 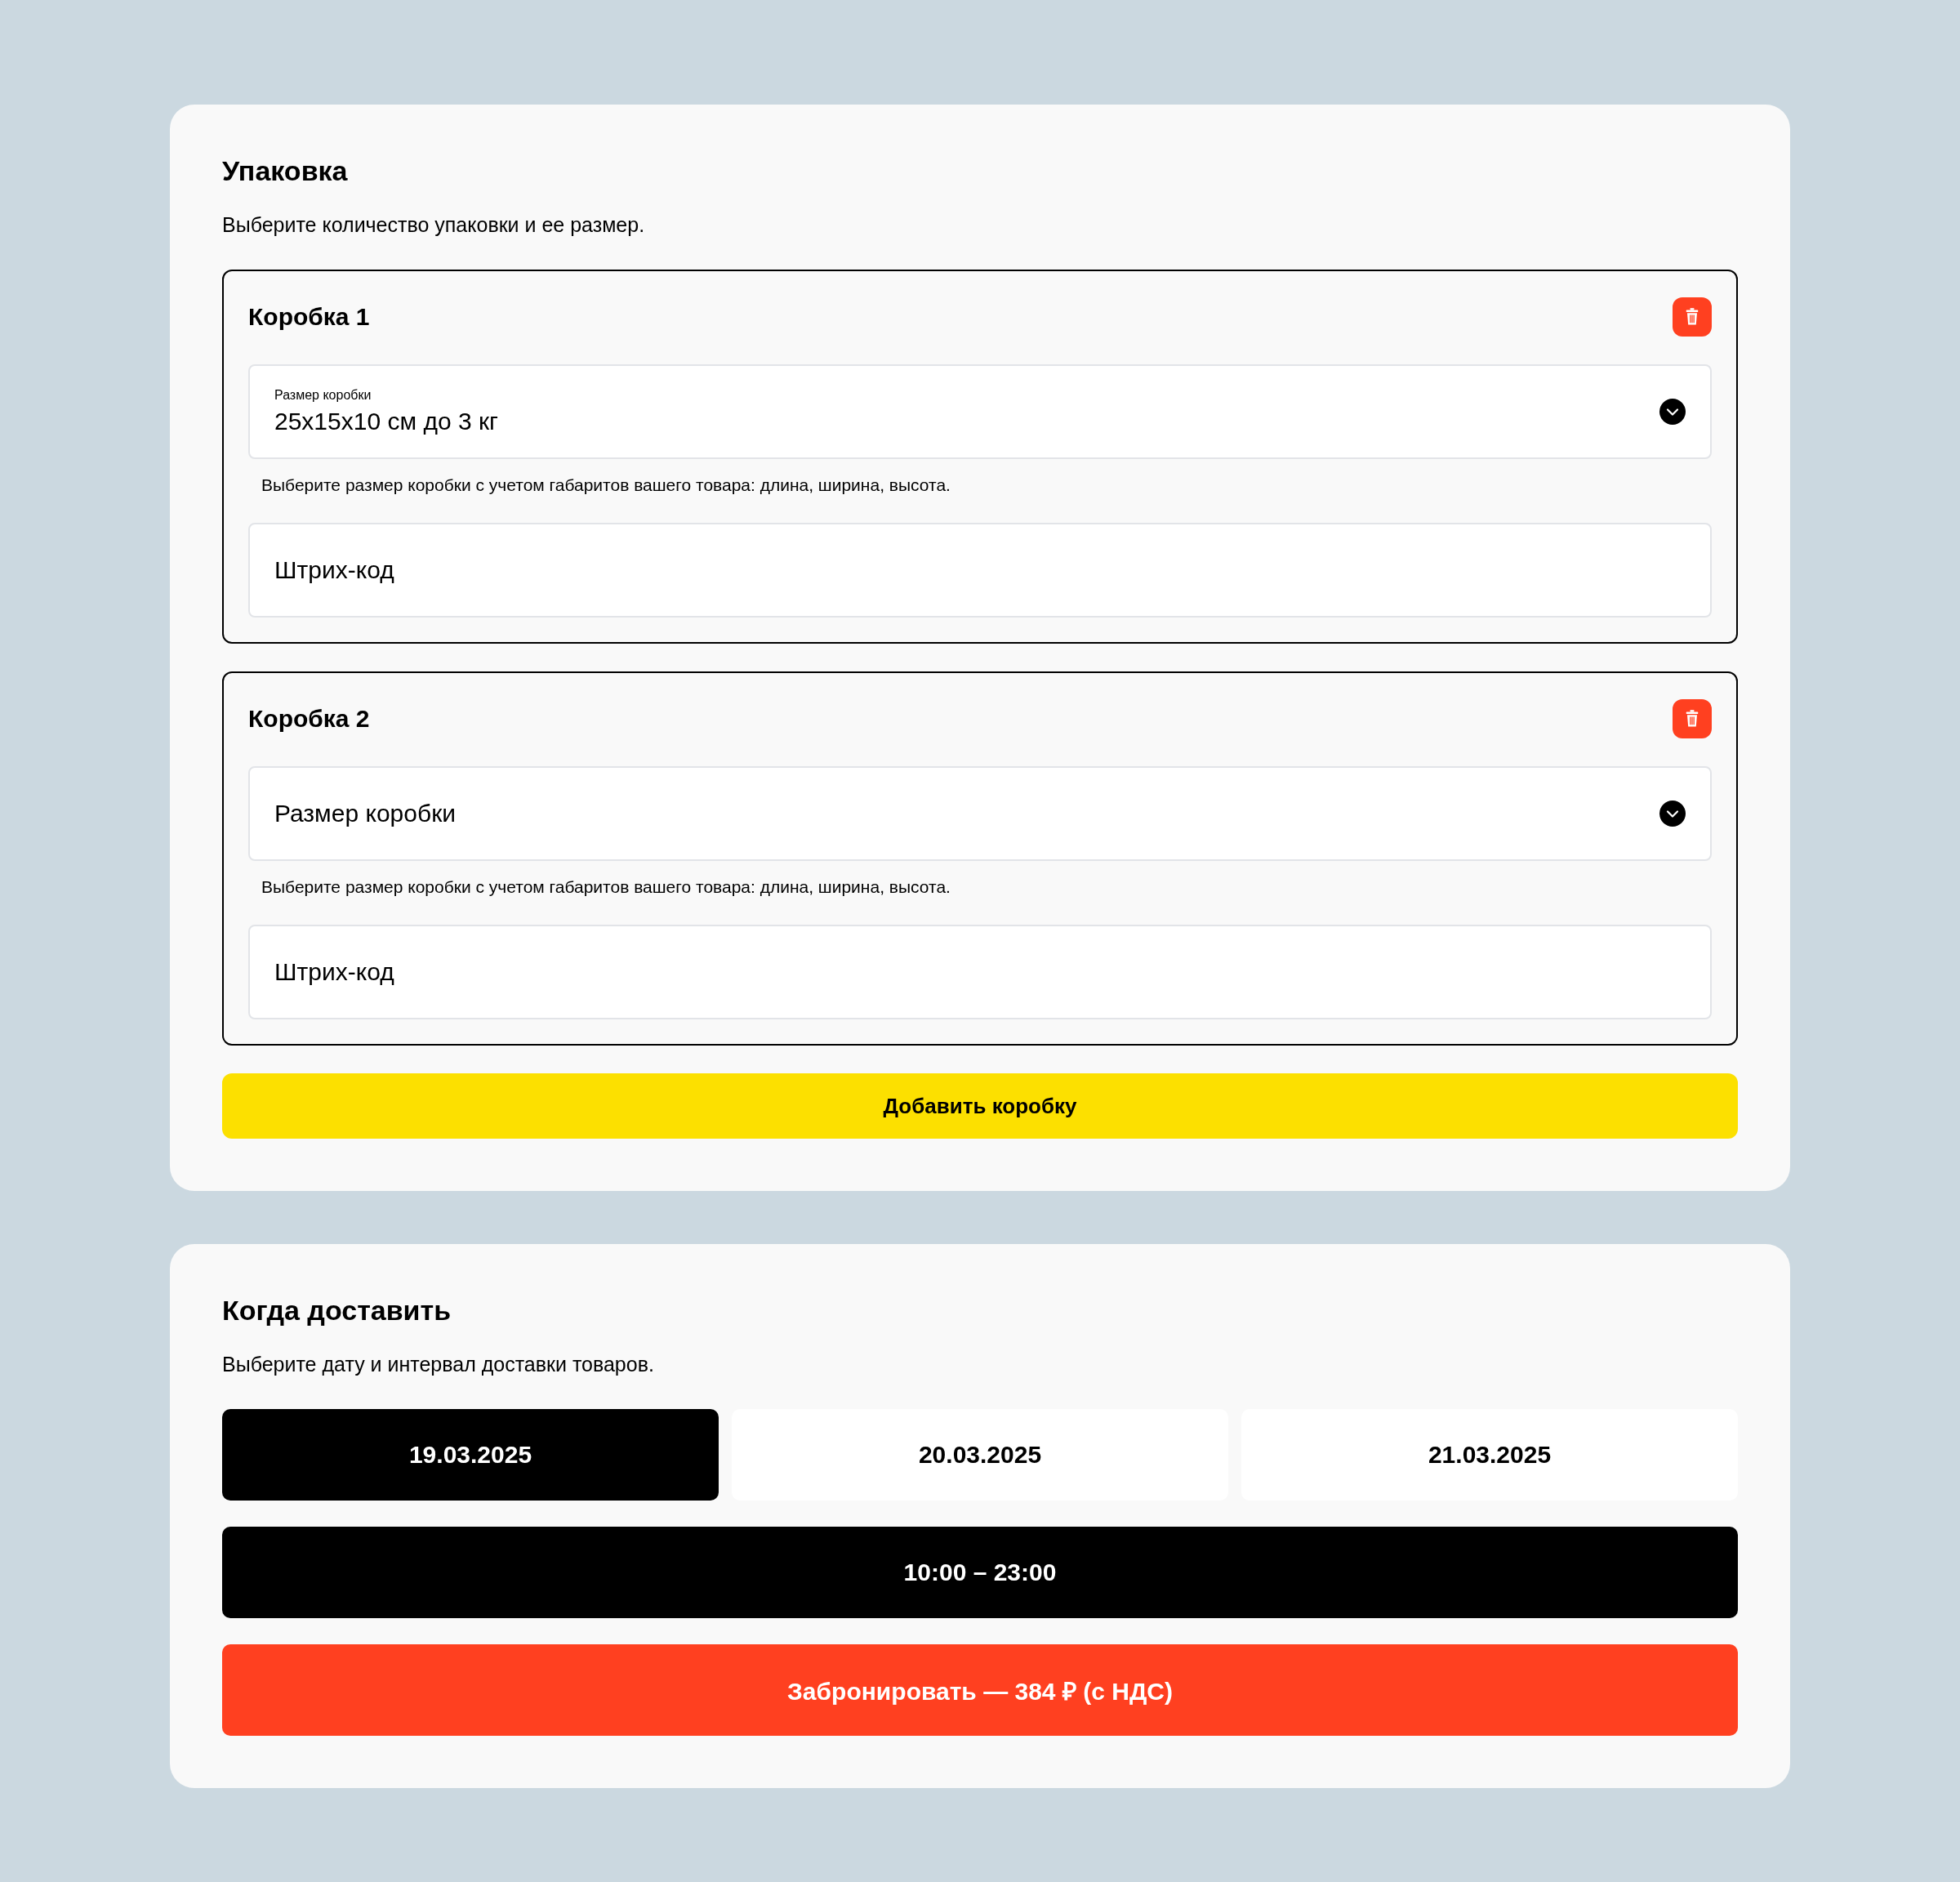 What do you see at coordinates (323, 396) in the screenshot?
I see `field-label: Размер коробки` at bounding box center [323, 396].